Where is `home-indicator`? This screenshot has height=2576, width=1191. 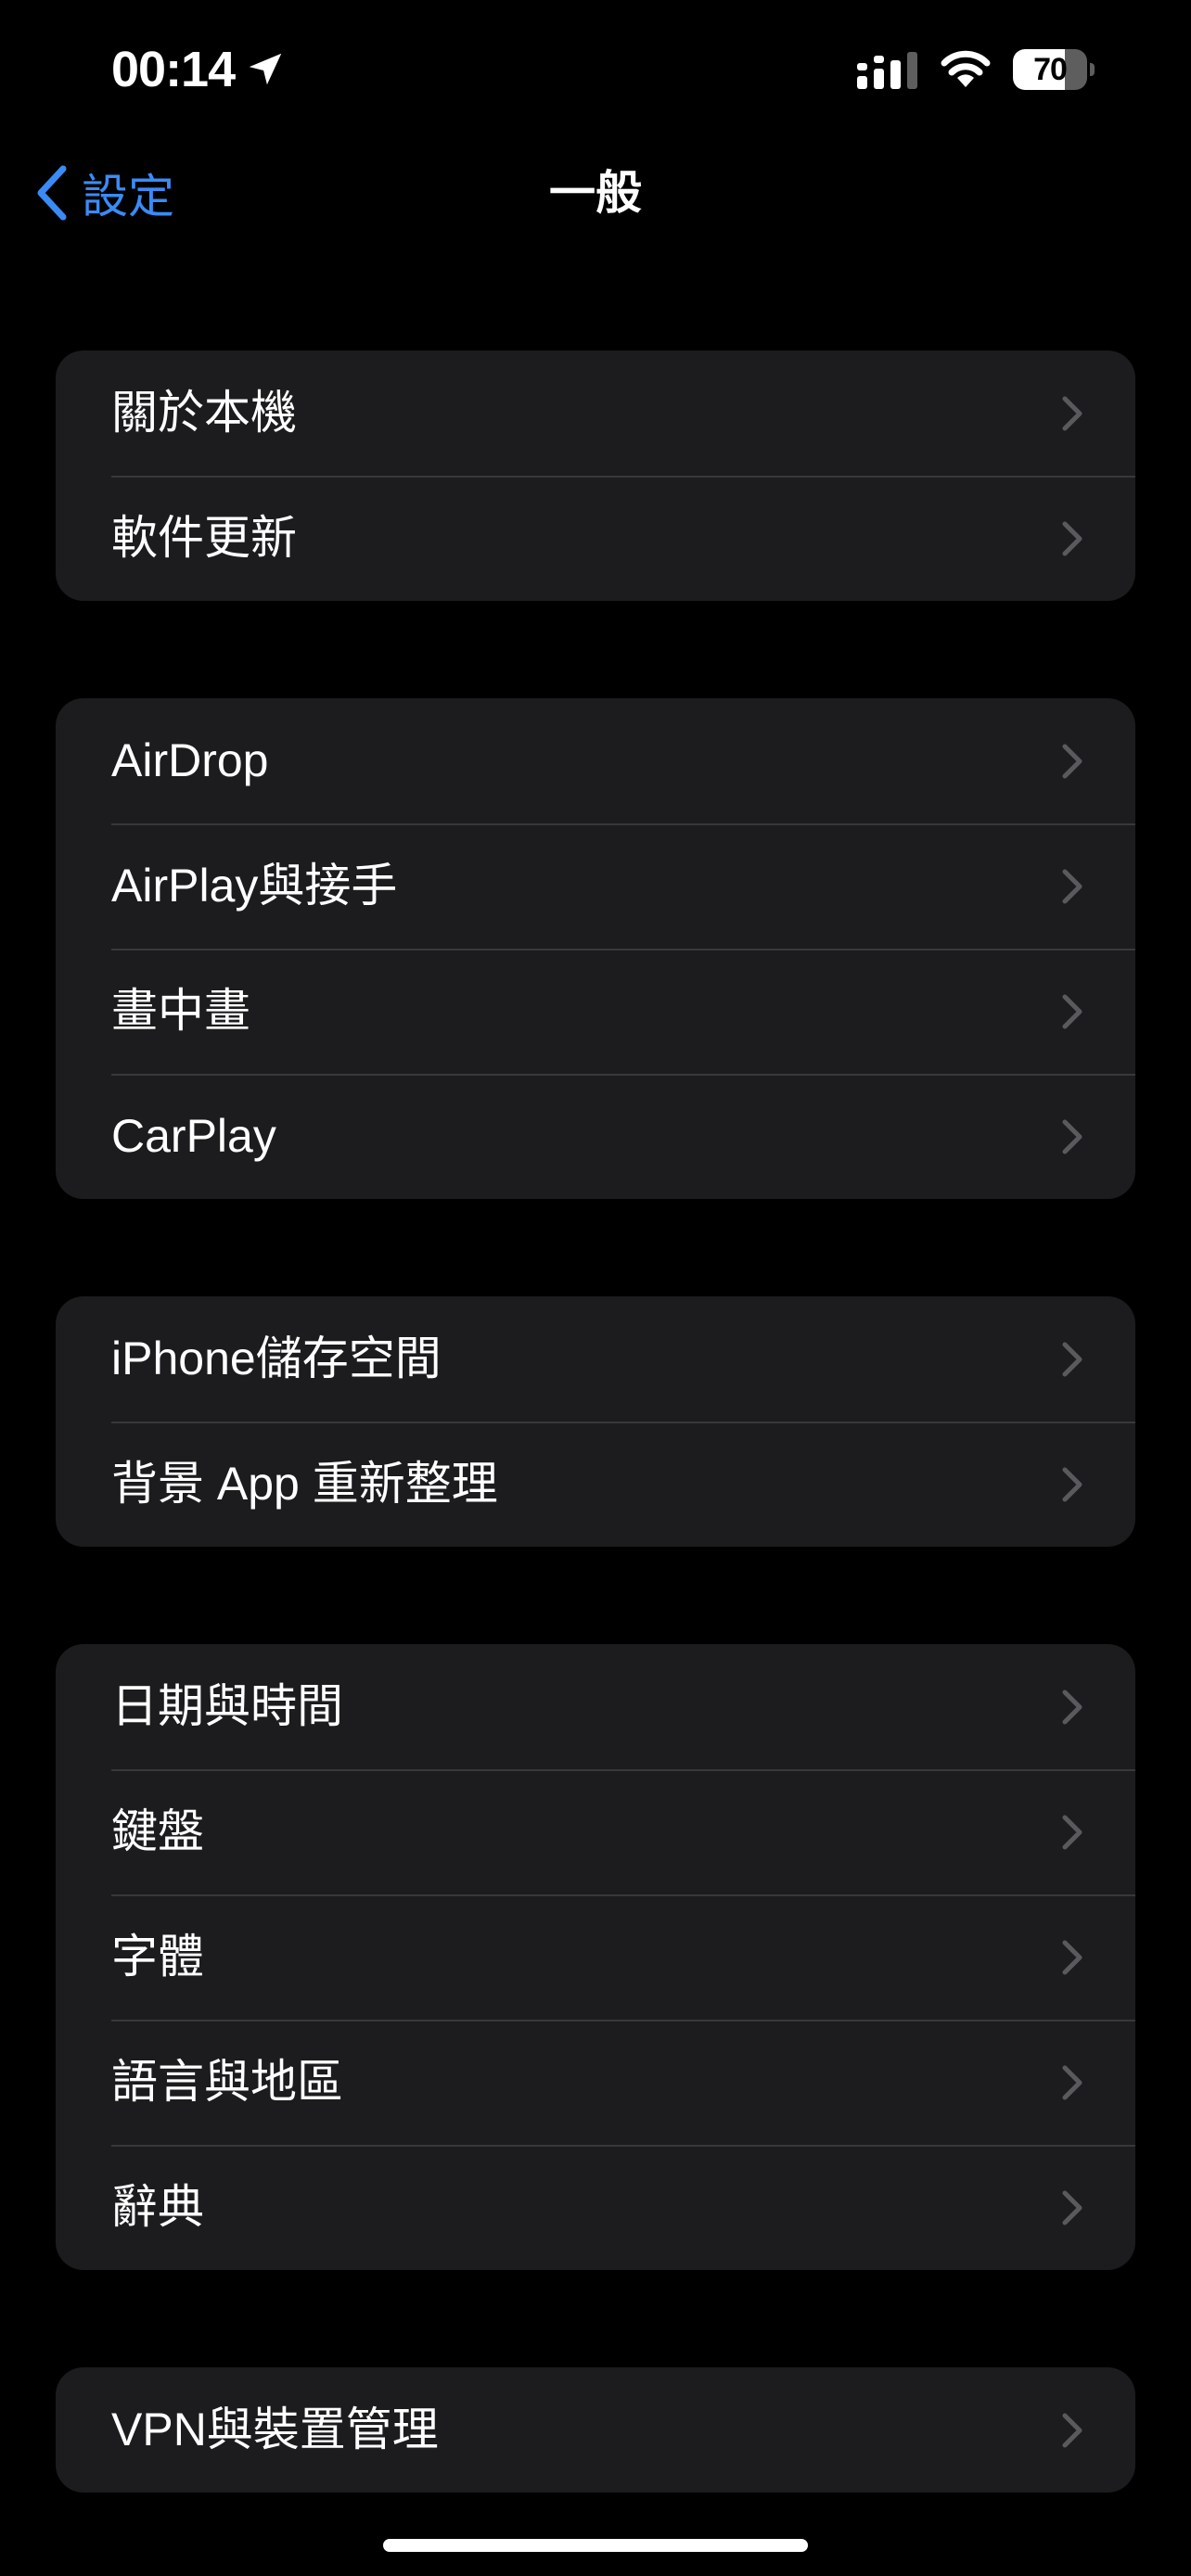
home-indicator is located at coordinates (595, 2545).